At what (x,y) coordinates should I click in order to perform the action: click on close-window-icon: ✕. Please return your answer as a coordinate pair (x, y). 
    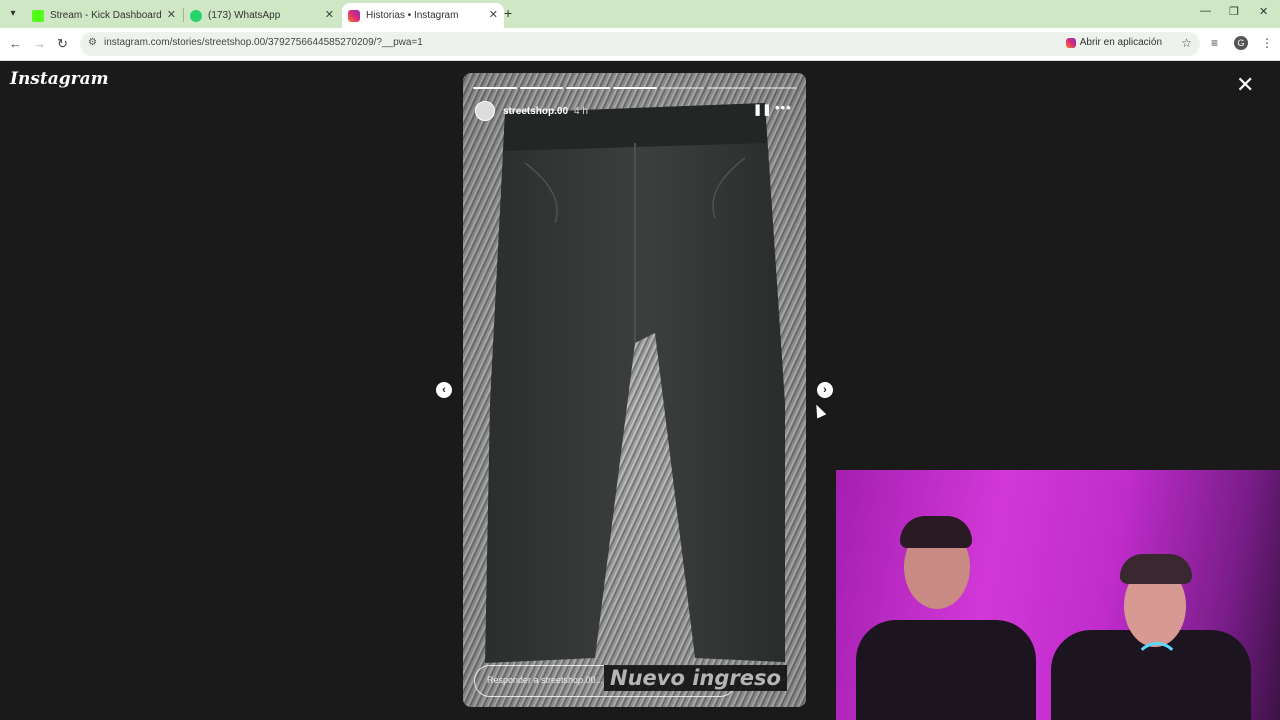
    Looking at the image, I should click on (1263, 11).